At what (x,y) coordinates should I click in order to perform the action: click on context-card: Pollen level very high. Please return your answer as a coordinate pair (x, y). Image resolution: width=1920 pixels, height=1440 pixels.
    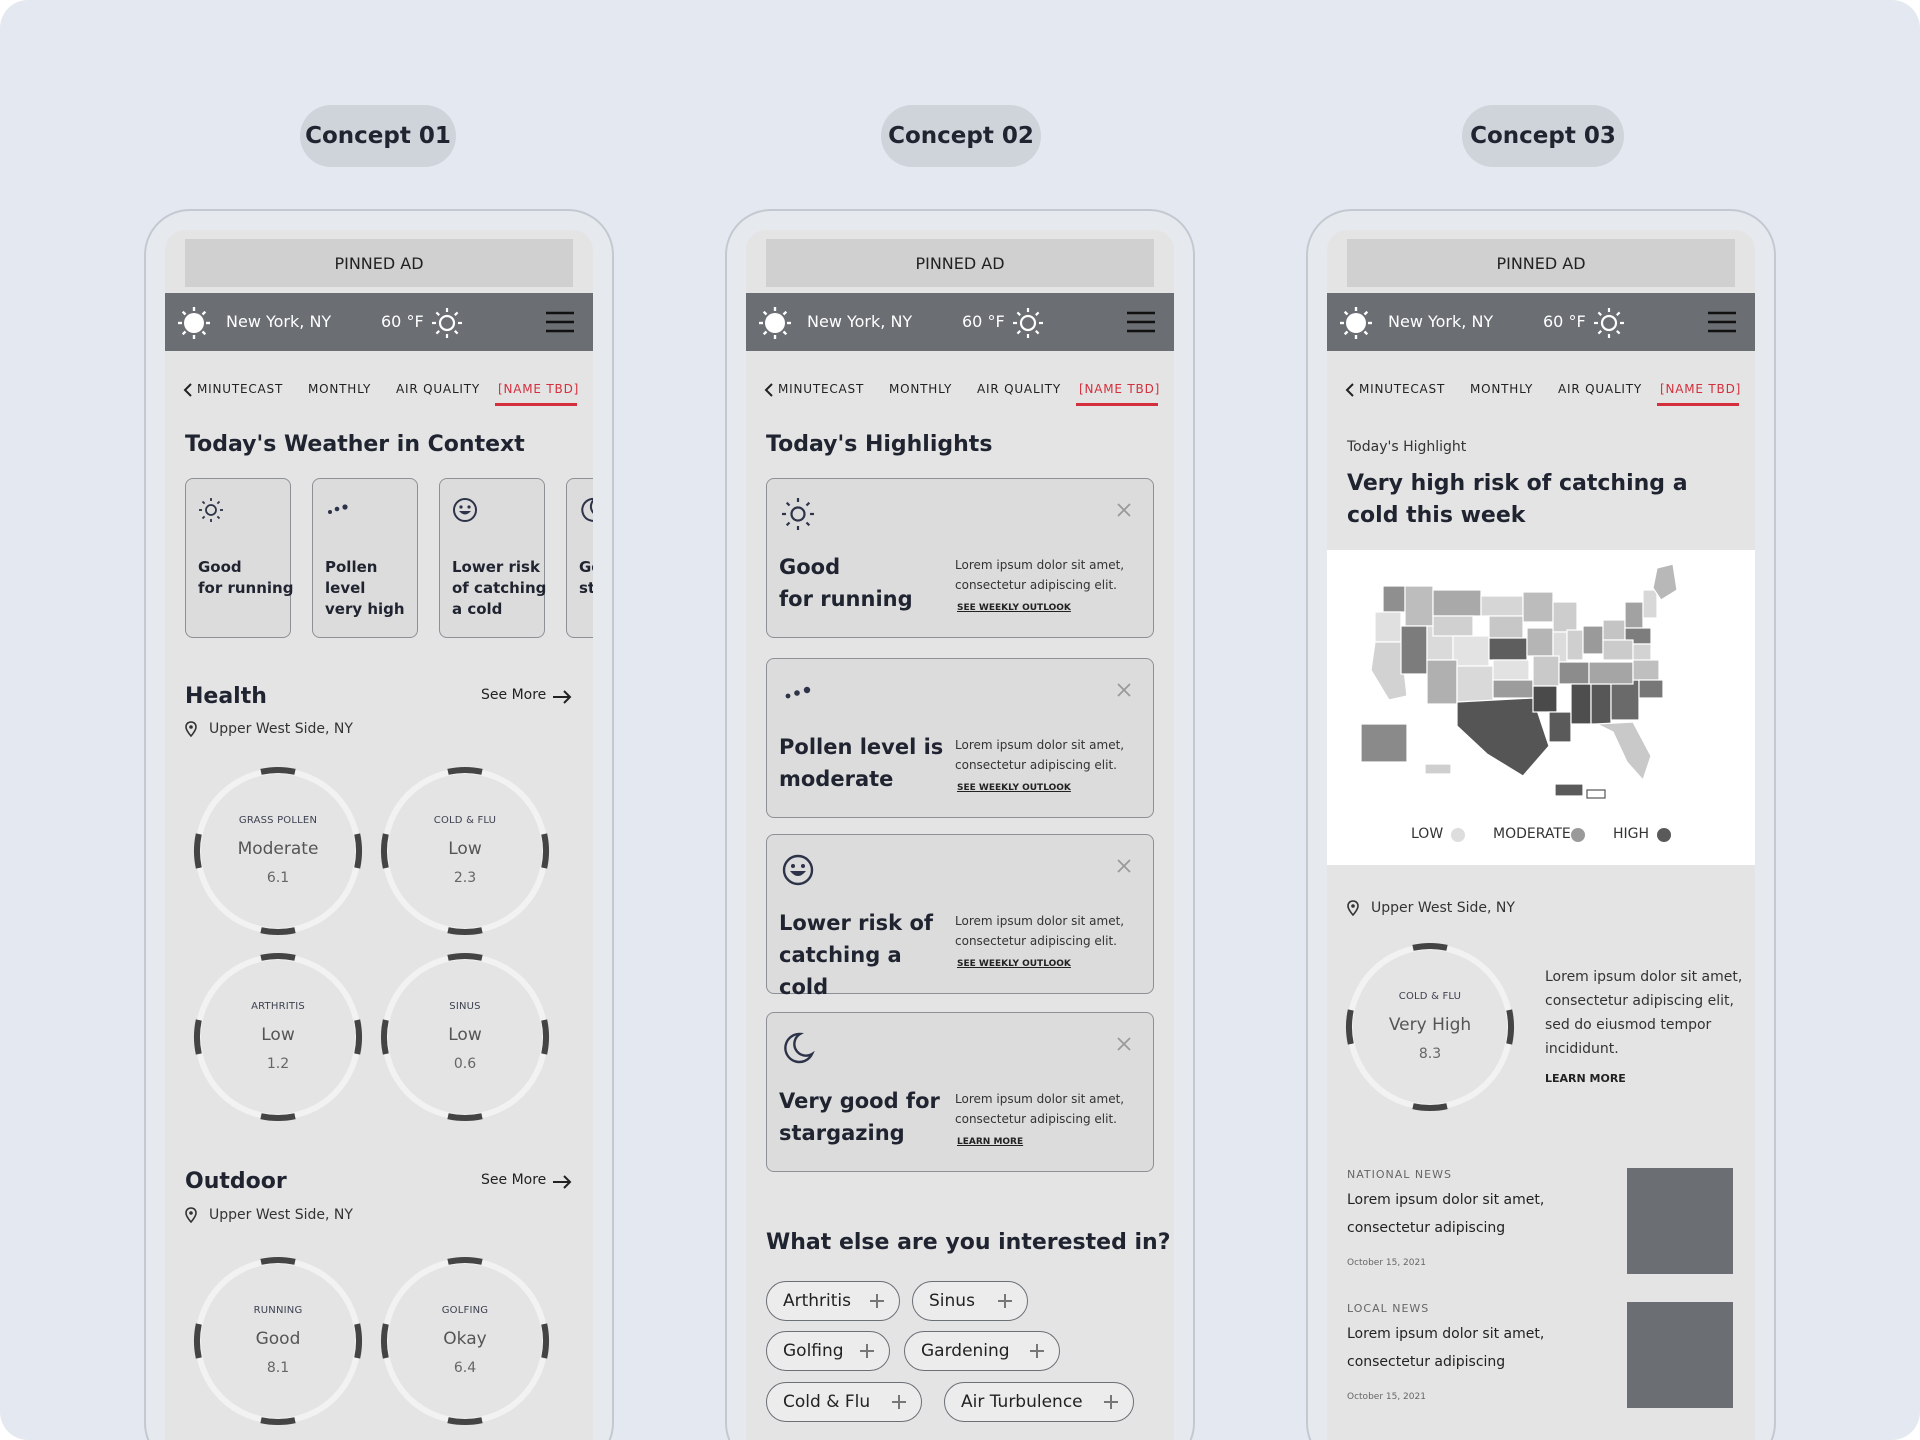
    Looking at the image, I should click on (365, 558).